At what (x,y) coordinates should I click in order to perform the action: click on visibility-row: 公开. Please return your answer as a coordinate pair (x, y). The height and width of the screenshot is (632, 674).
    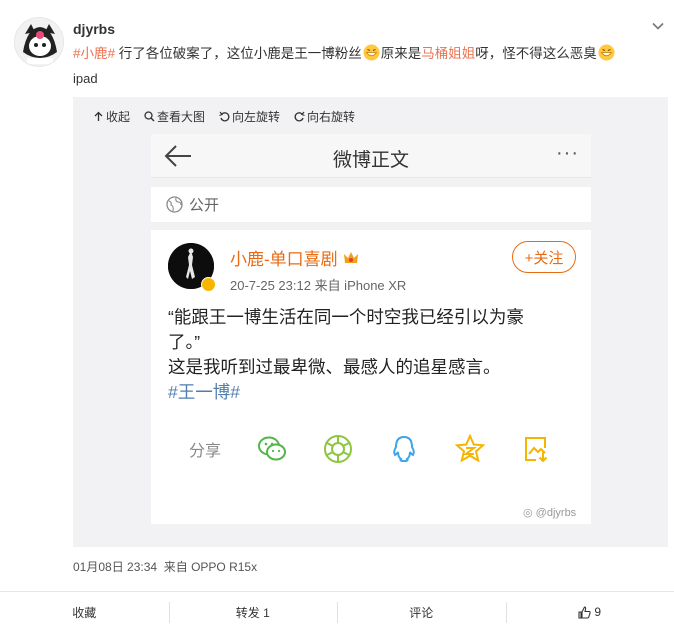
    Looking at the image, I should click on (192, 204).